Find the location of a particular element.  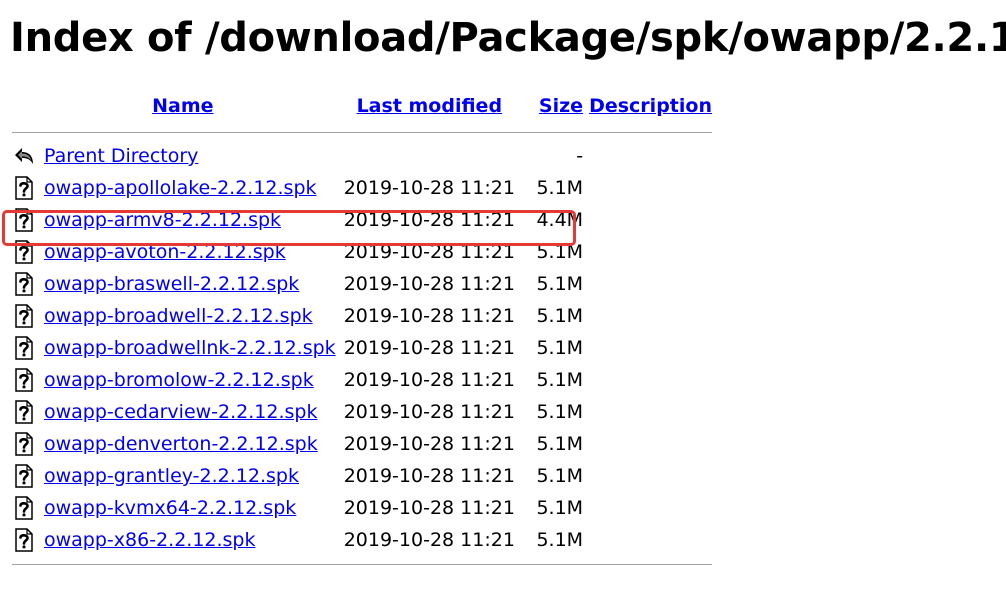

description-column-header: Description is located at coordinates (647, 106).